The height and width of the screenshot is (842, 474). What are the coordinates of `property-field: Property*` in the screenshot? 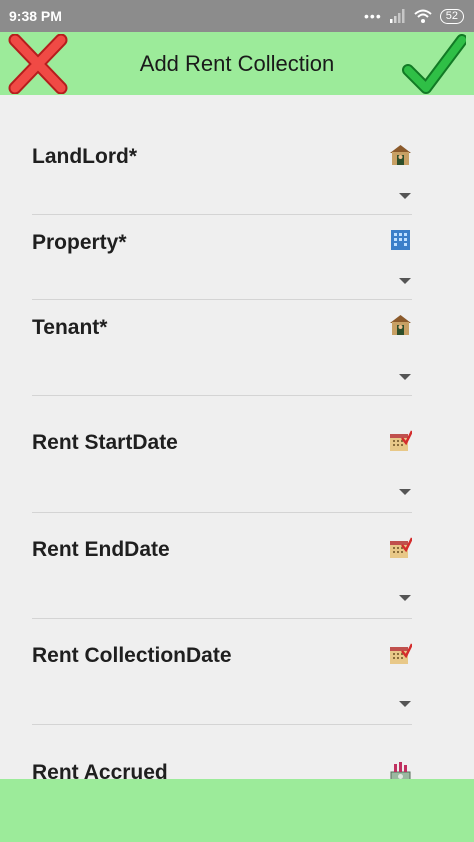 It's located at (222, 257).